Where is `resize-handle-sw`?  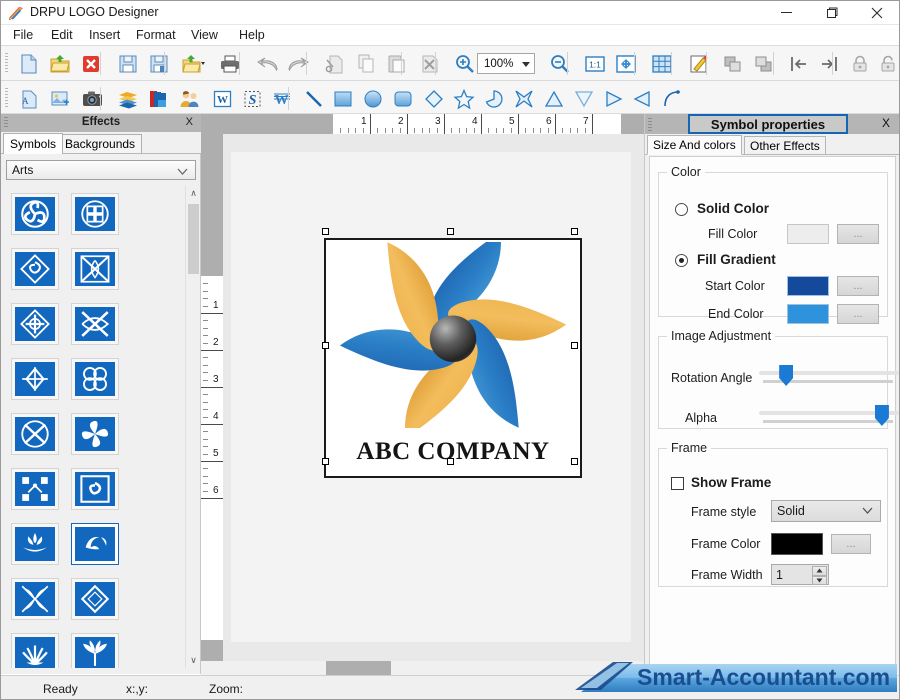
resize-handle-sw is located at coordinates (325, 461).